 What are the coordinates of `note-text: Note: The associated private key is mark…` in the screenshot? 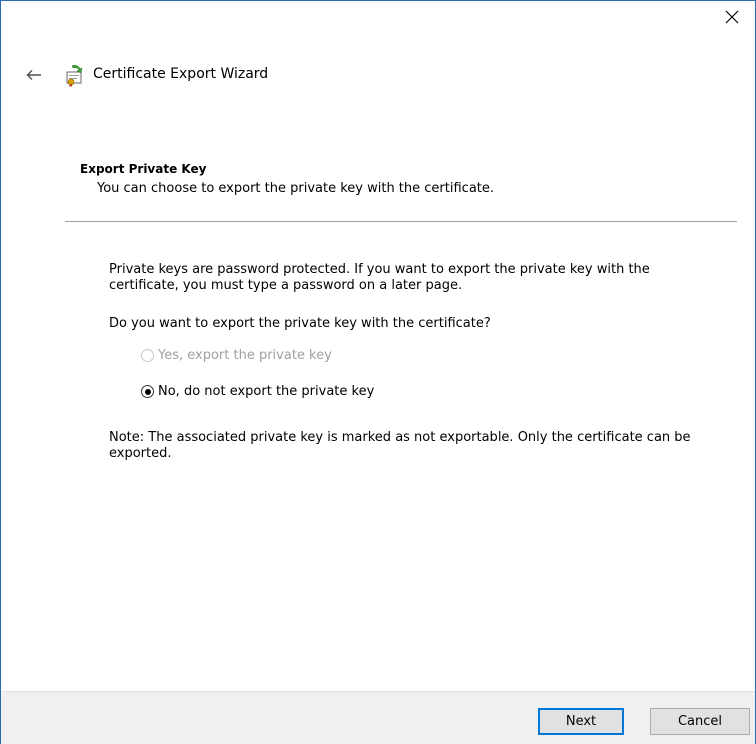 It's located at (400, 445).